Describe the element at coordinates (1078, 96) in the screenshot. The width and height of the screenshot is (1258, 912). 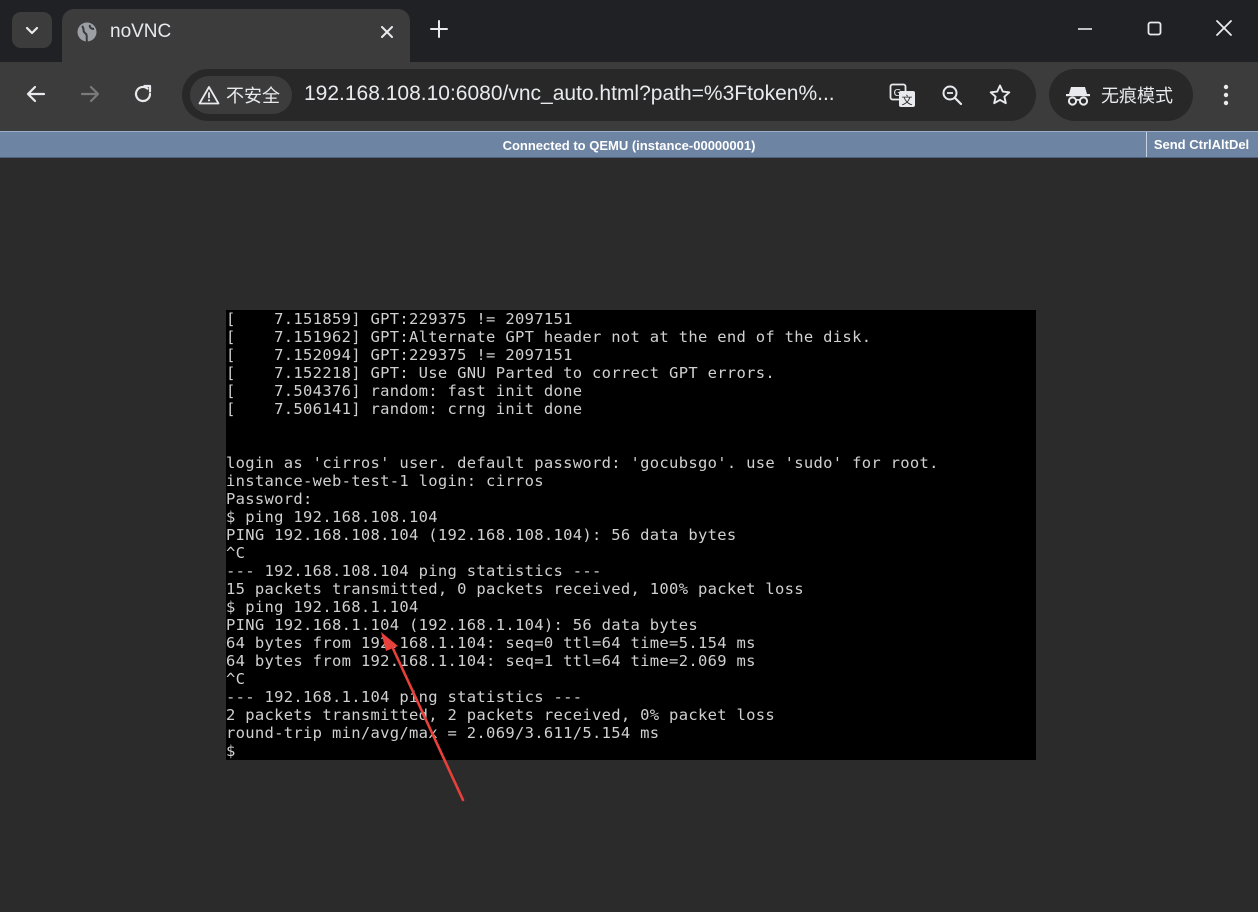
I see `incognito-icon` at that location.